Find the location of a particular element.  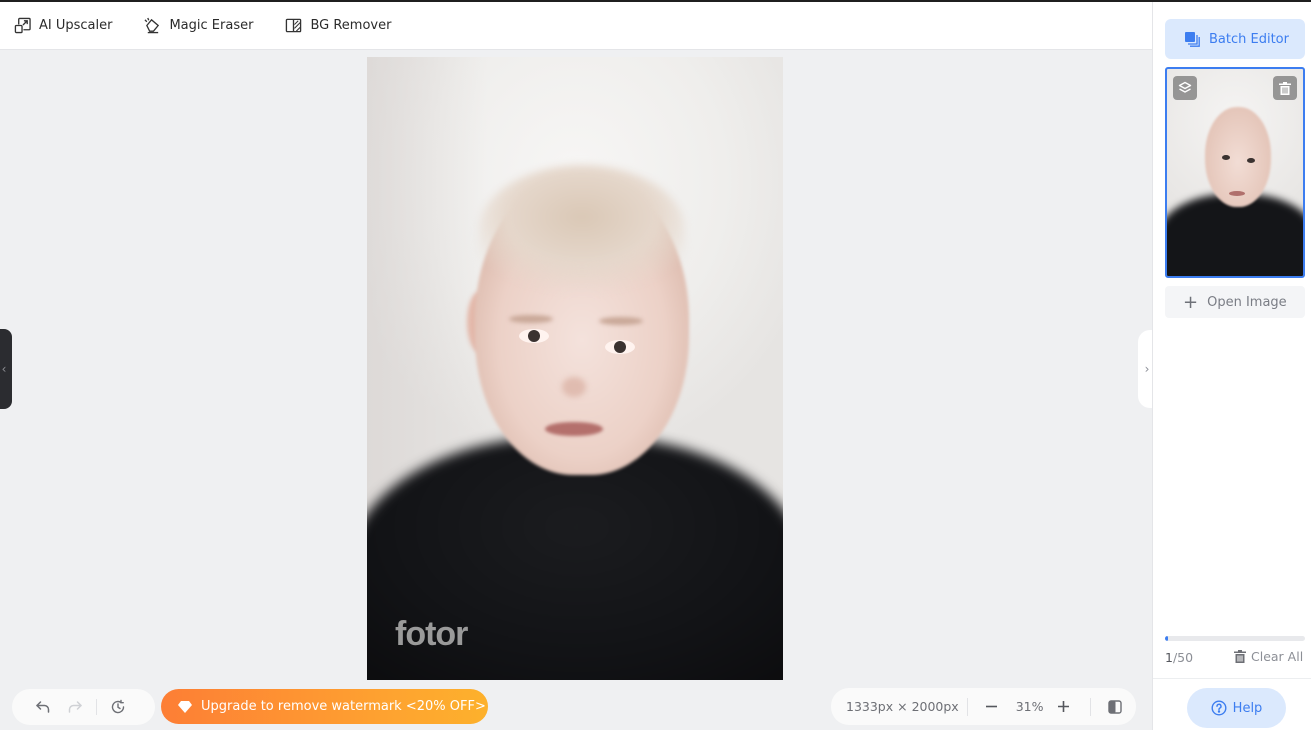

diamond-icon is located at coordinates (185, 706).